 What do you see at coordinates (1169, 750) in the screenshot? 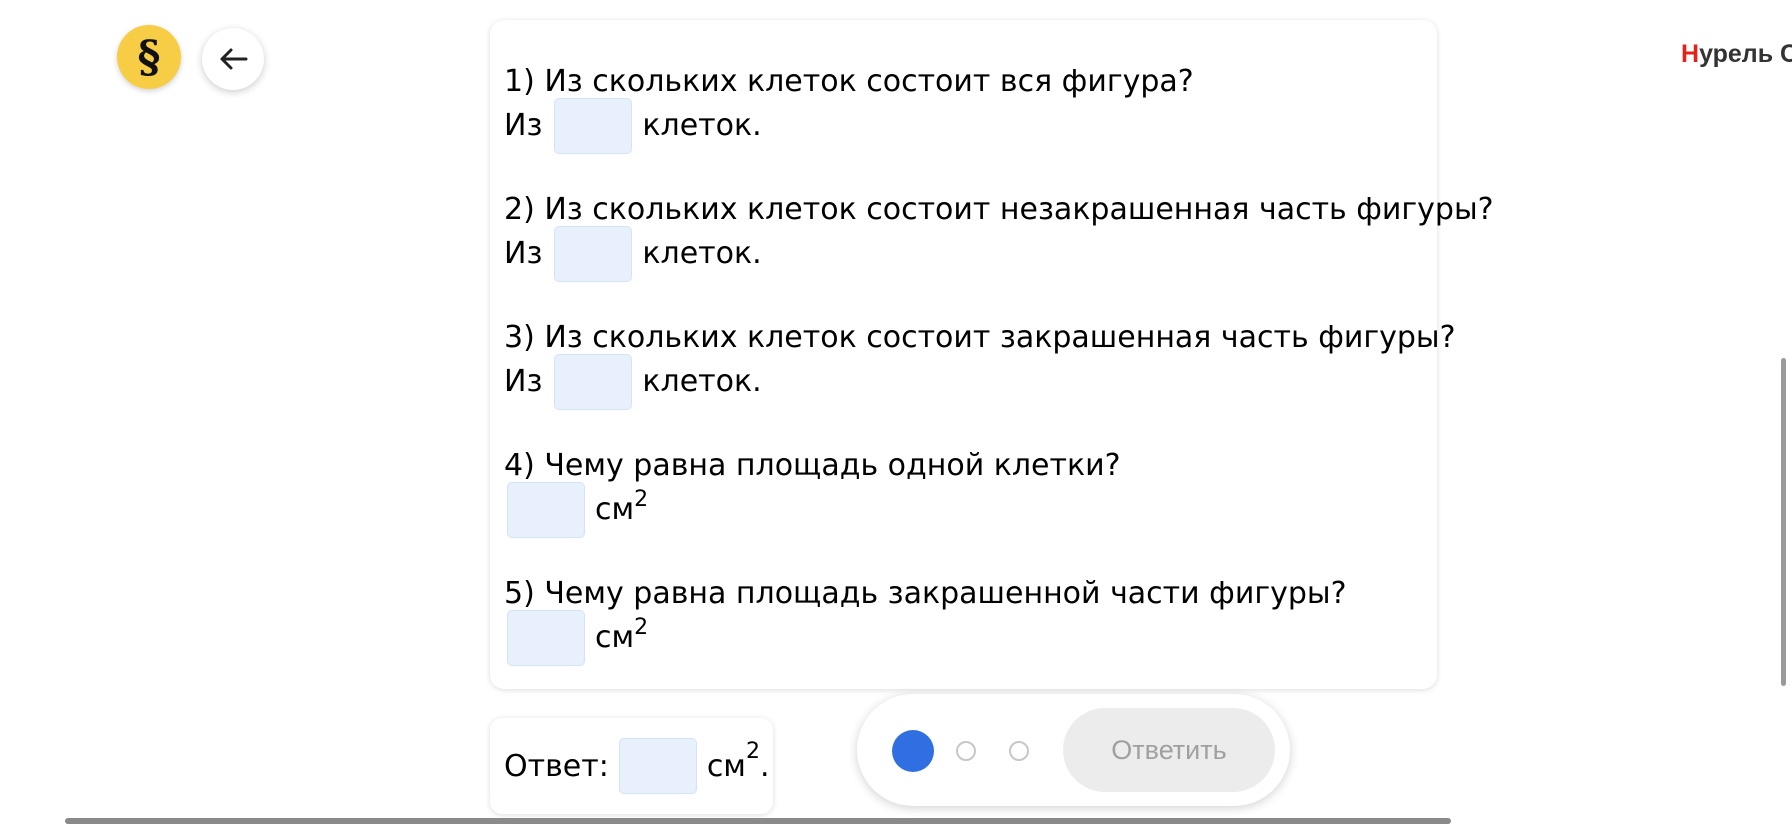
I see `submit-button: Ответить` at bounding box center [1169, 750].